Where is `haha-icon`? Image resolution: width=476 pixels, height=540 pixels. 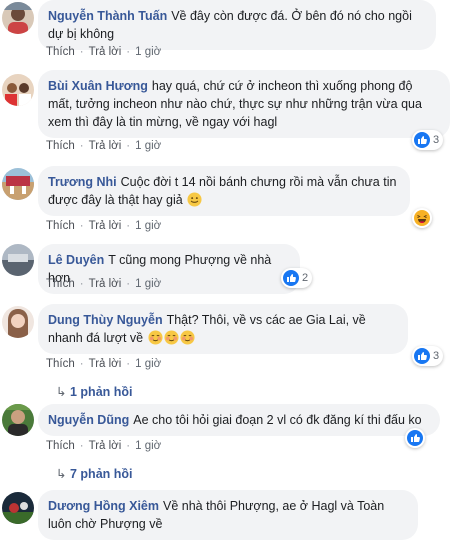
haha-icon is located at coordinates (422, 218).